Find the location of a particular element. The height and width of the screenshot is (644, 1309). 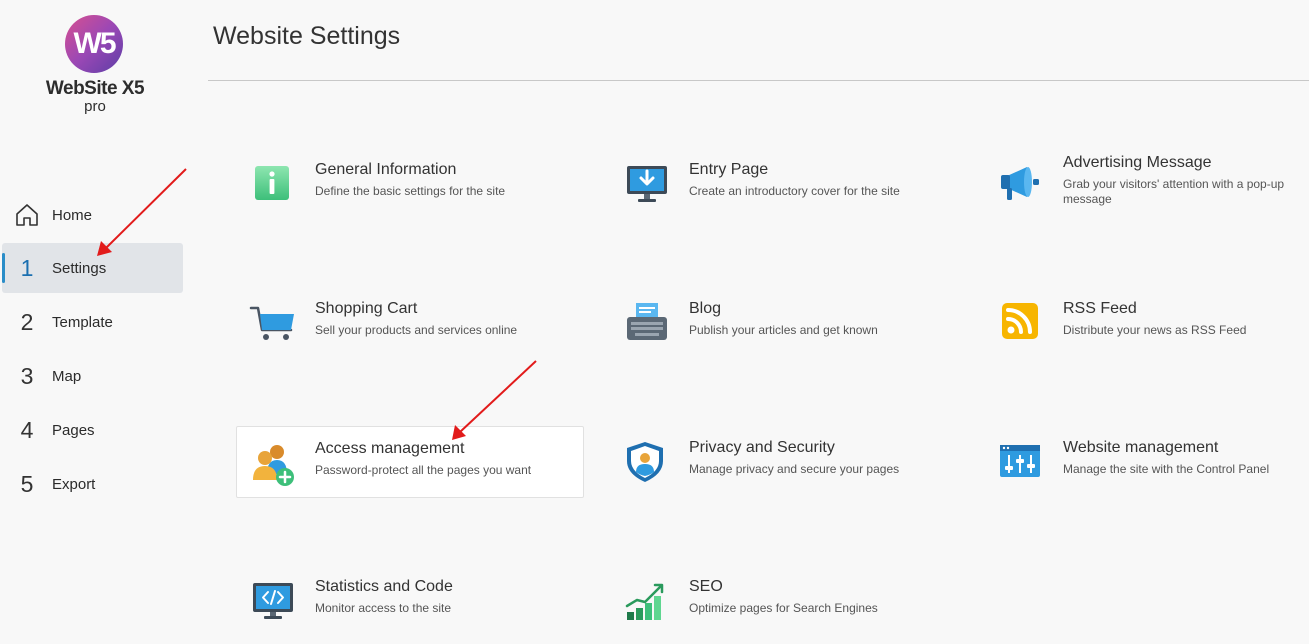

rss-icon is located at coordinates (1020, 321).